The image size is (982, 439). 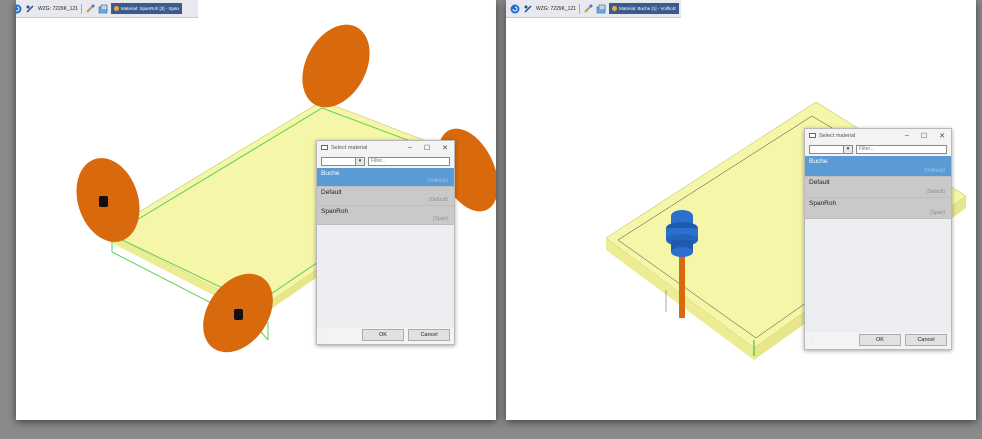 I want to click on material-tab-label: Material: Buche [1] - Vollholz, so click(x=648, y=8).